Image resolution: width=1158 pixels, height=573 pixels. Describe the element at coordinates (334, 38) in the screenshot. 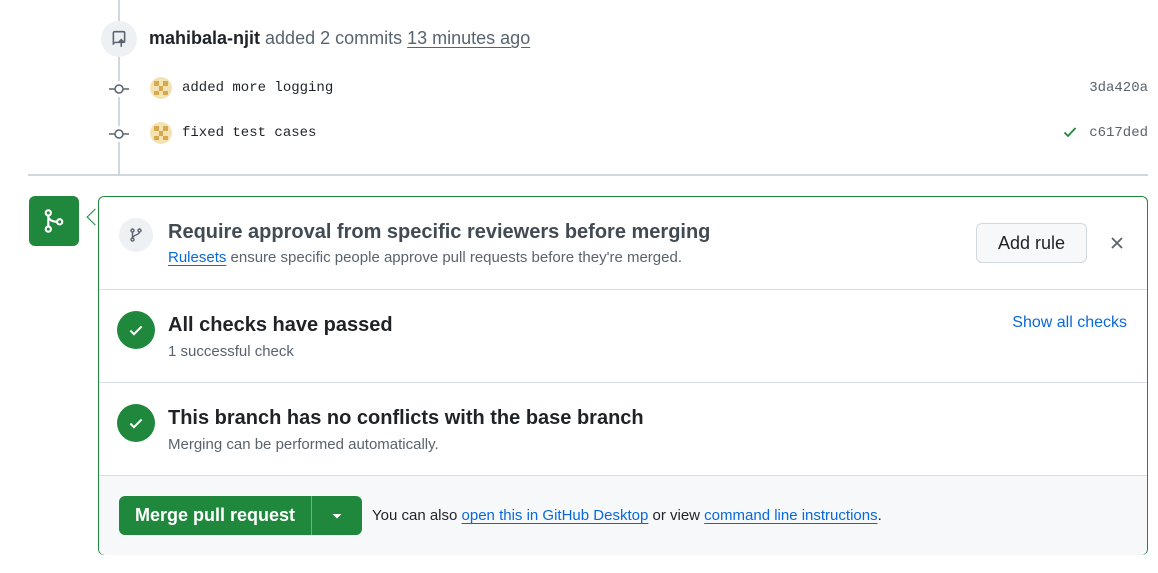

I see `push-verb: added 2 commits` at that location.